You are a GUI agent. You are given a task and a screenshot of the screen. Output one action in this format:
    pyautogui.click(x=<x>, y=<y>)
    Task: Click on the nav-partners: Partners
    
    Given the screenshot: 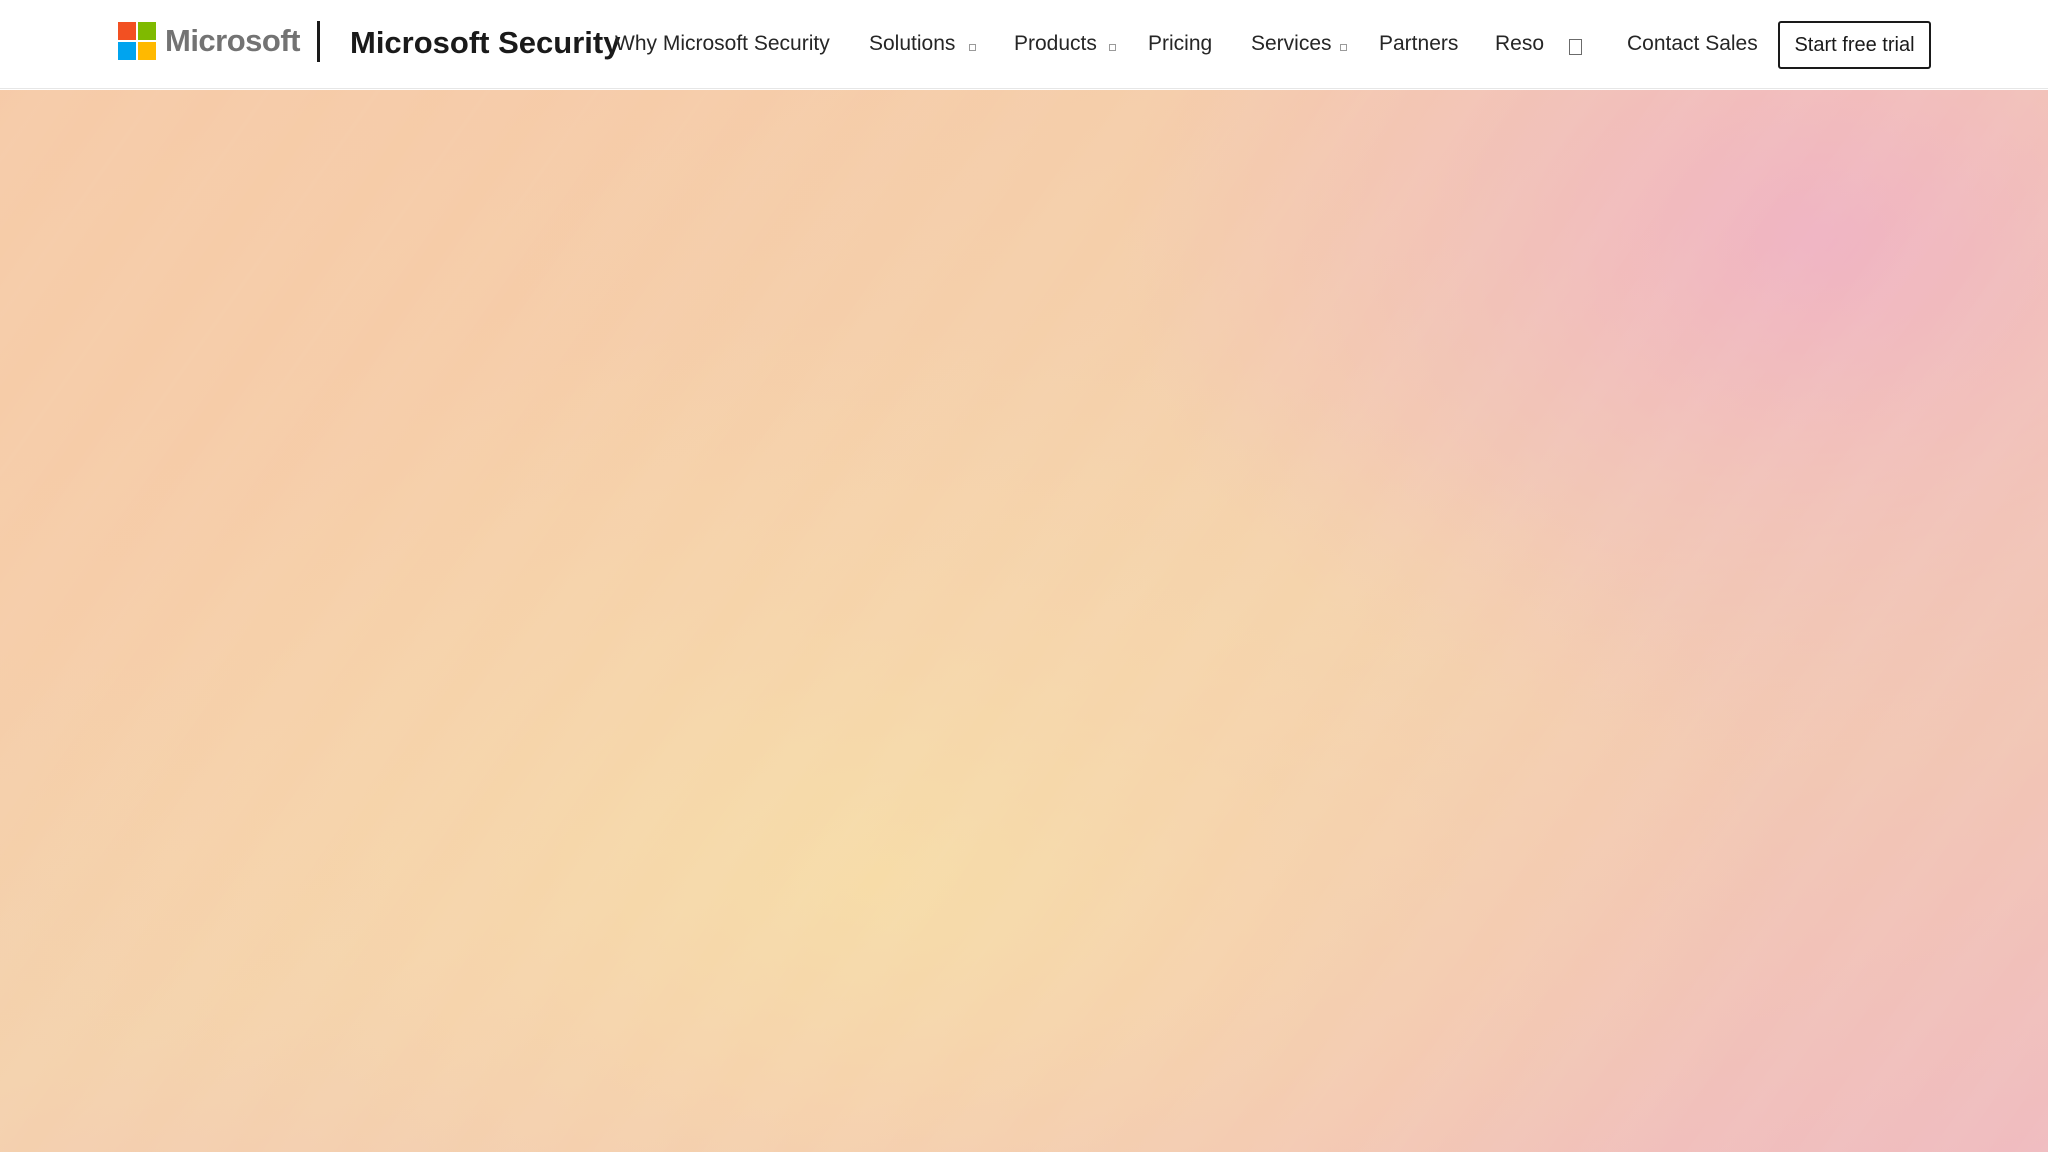 What is the action you would take?
    pyautogui.click(x=1418, y=44)
    